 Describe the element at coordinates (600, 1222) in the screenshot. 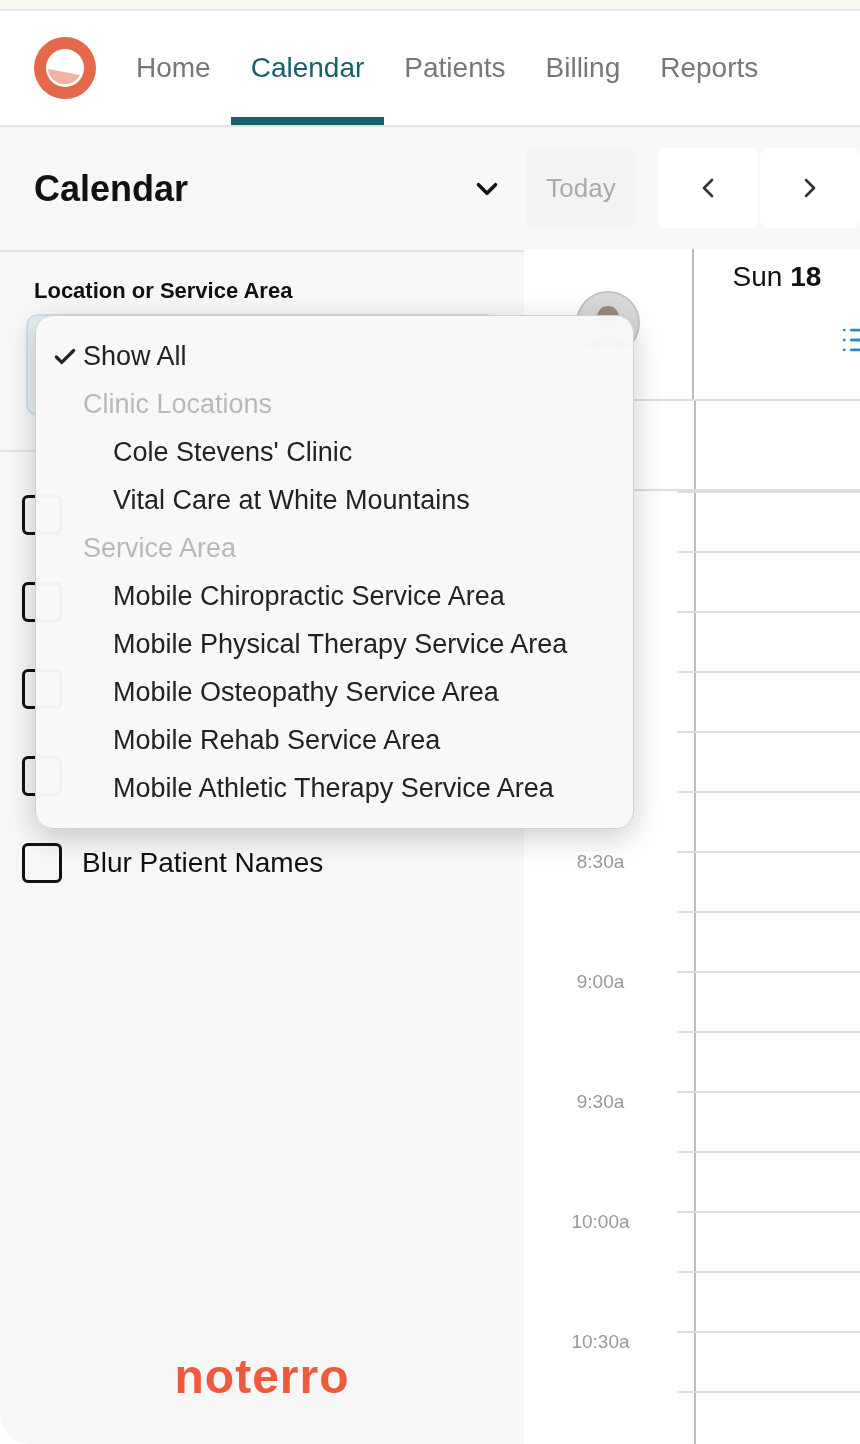

I see `time-label: 10:00a` at that location.